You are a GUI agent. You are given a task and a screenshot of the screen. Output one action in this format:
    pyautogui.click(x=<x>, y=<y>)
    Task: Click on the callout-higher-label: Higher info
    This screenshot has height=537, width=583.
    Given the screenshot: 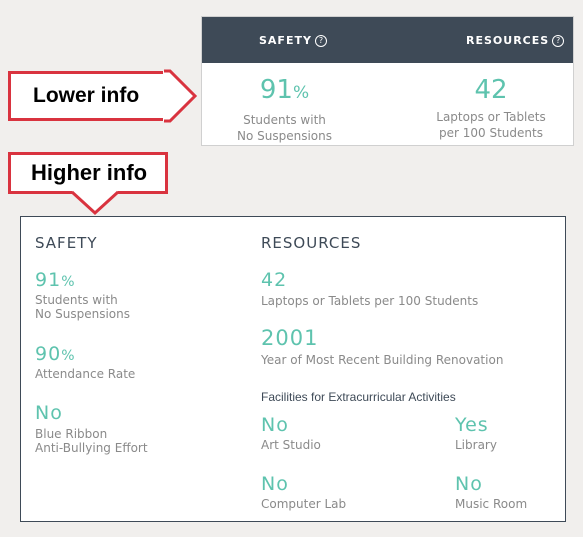 What is the action you would take?
    pyautogui.click(x=89, y=172)
    